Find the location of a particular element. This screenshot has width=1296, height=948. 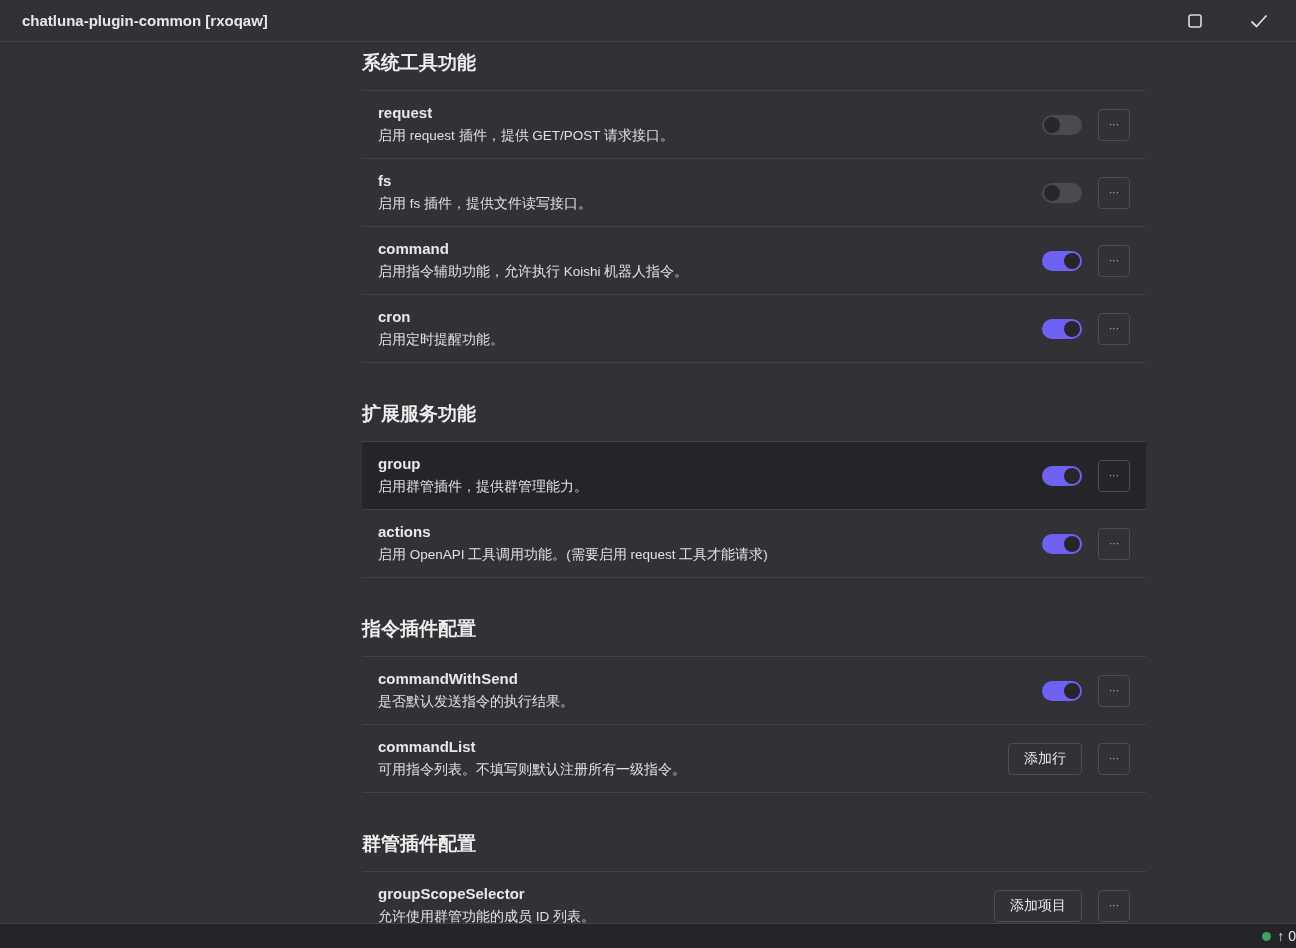

setting-name: commandList is located at coordinates (427, 746).